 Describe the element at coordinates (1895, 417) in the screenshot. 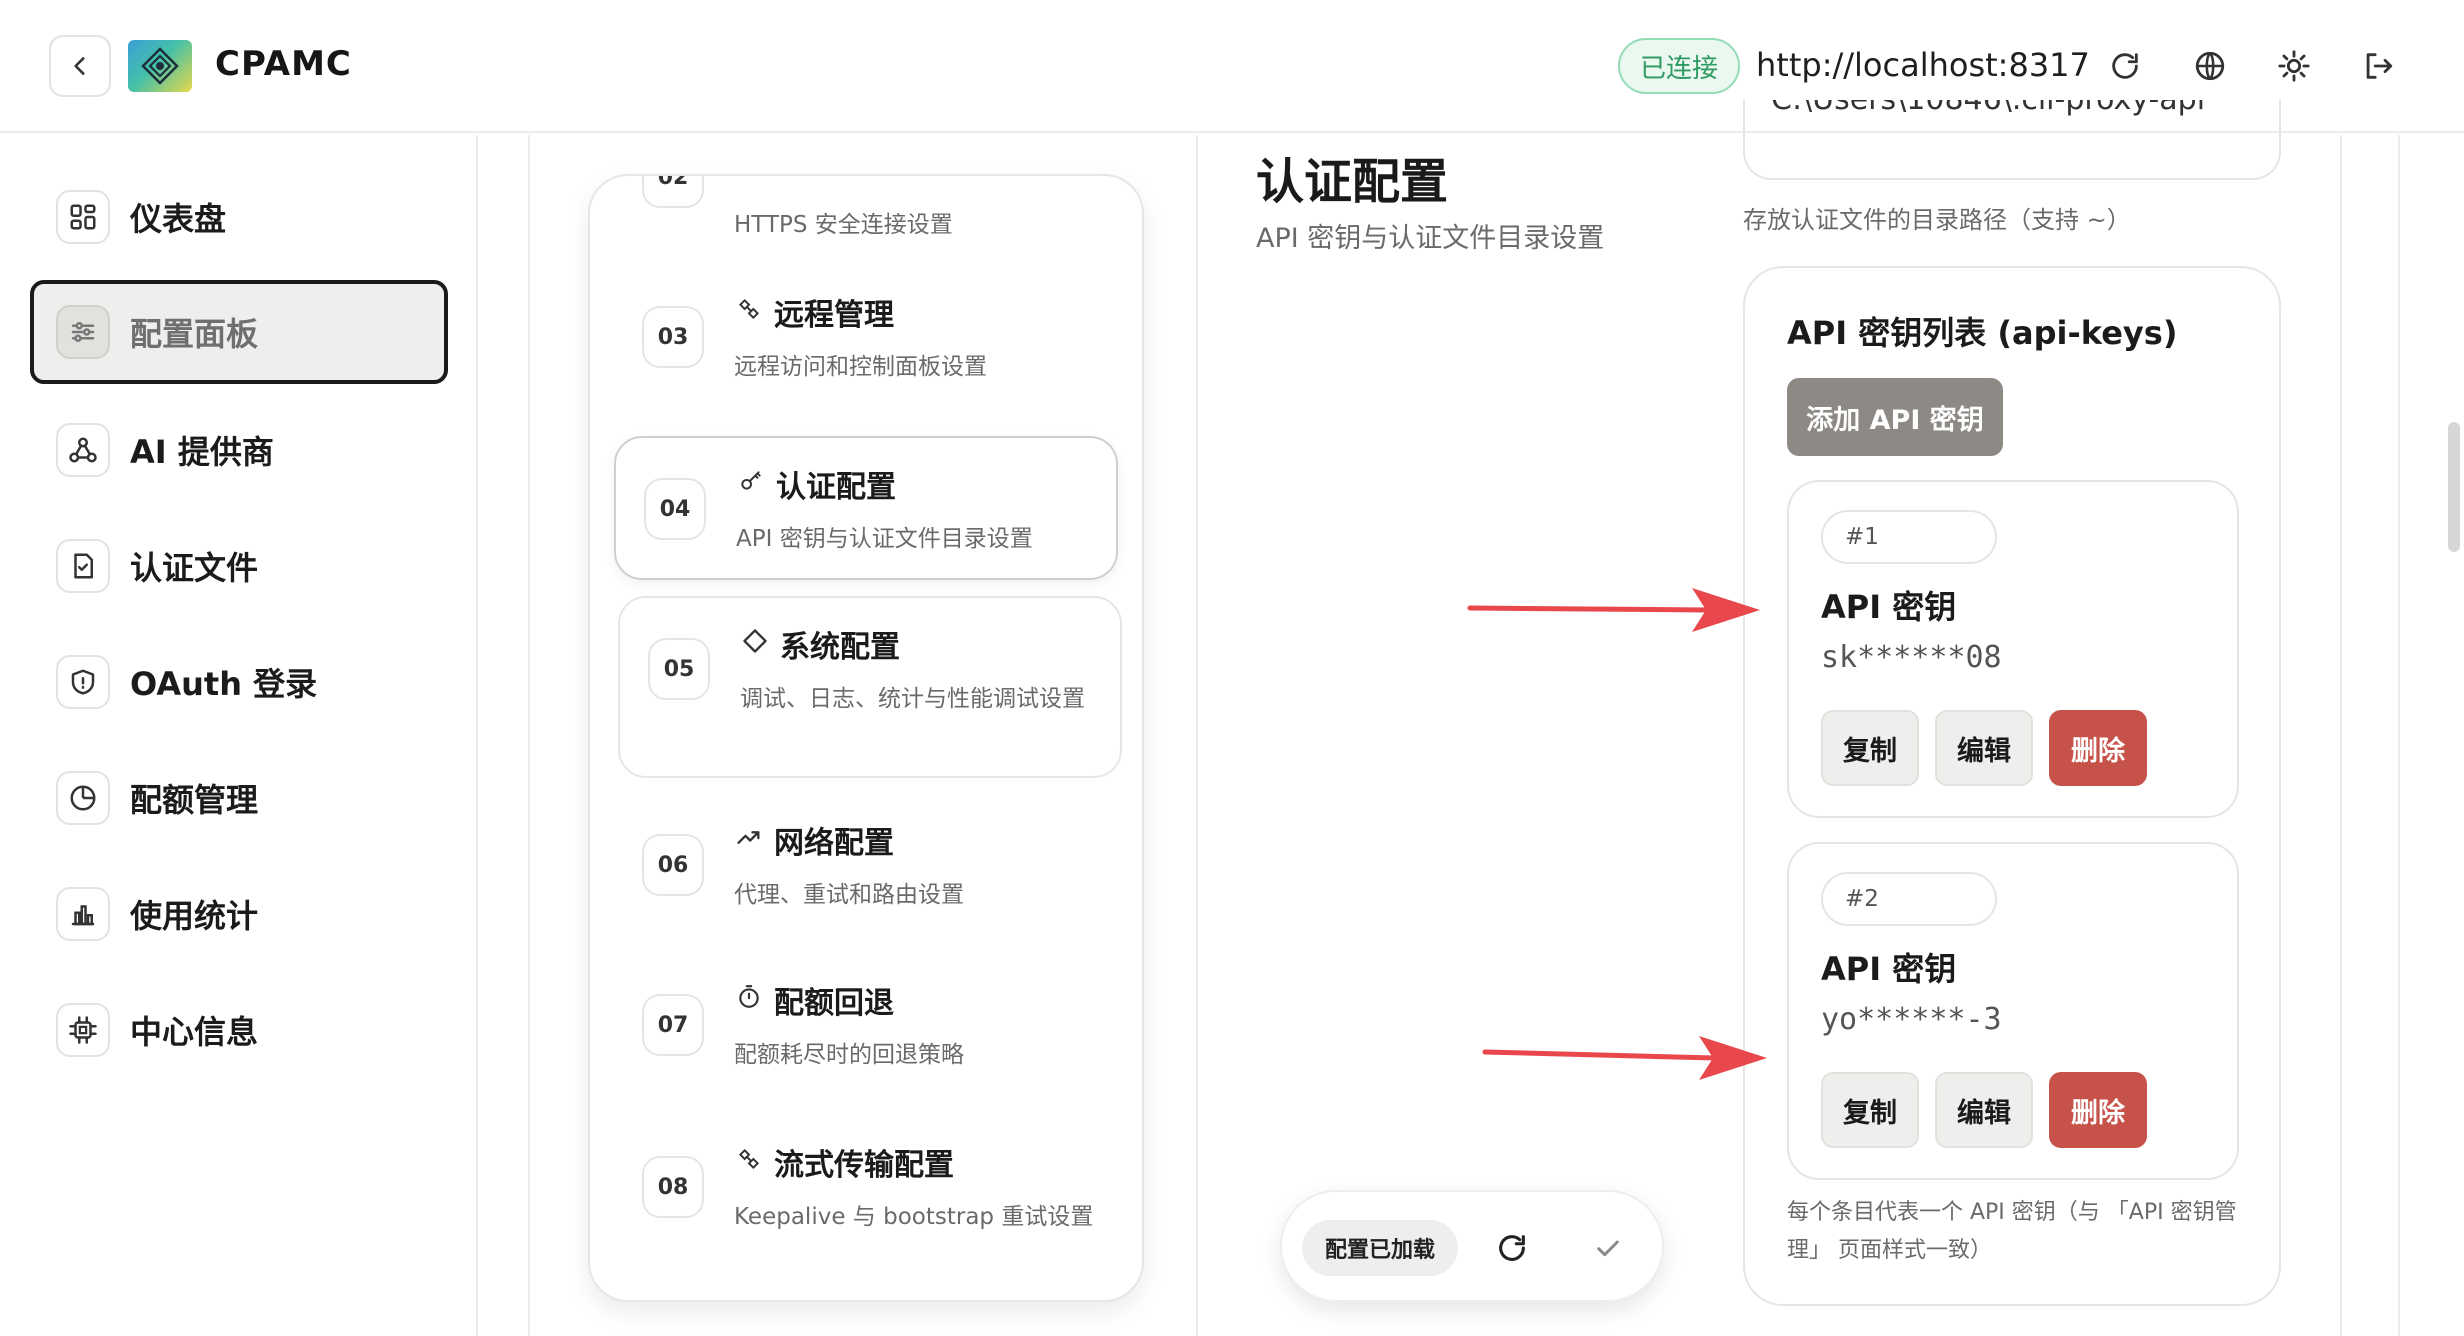

I see `add-api-key-button: 添加 API 密钥` at that location.